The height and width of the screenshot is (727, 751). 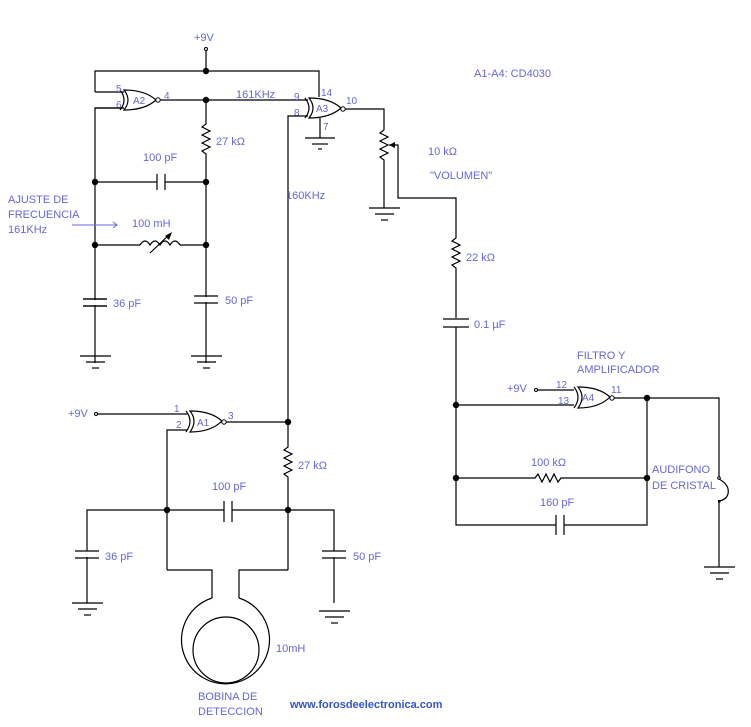 I want to click on pin-label: 8, so click(x=297, y=113).